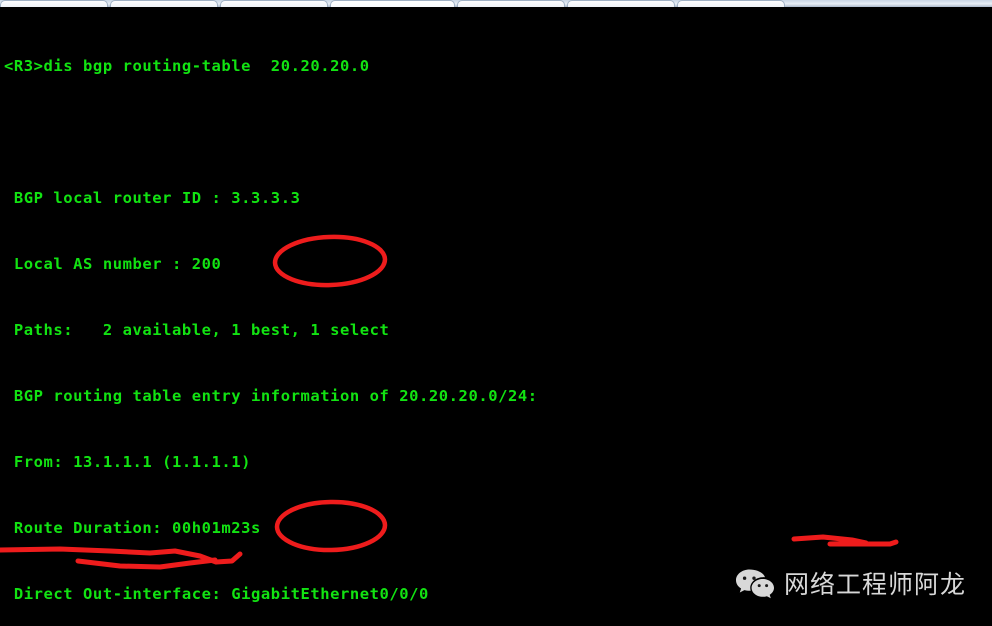 The image size is (992, 626). What do you see at coordinates (187, 66) in the screenshot?
I see `terminal-line-command: <R3>dis bgp routing-table 20.20.20.0` at bounding box center [187, 66].